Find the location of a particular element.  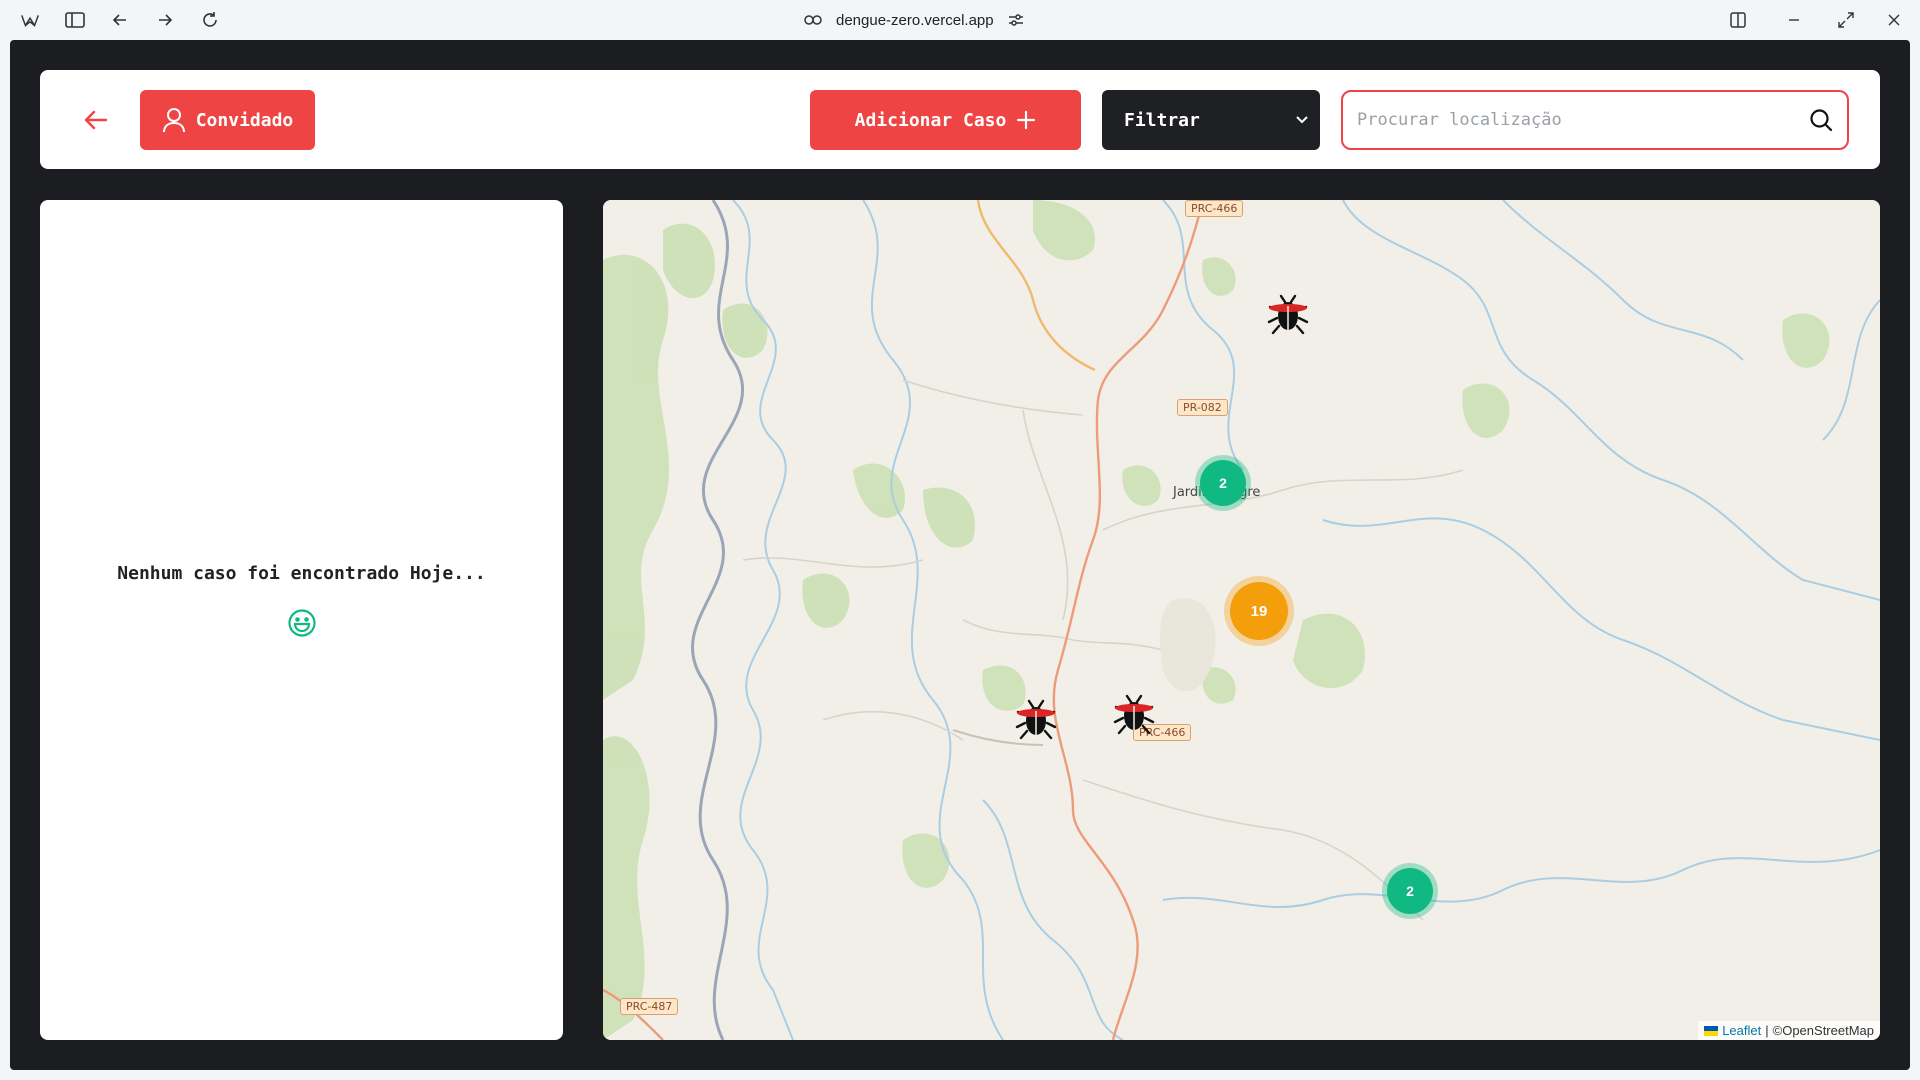

add-case-label: Adicionar Caso is located at coordinates (930, 120).